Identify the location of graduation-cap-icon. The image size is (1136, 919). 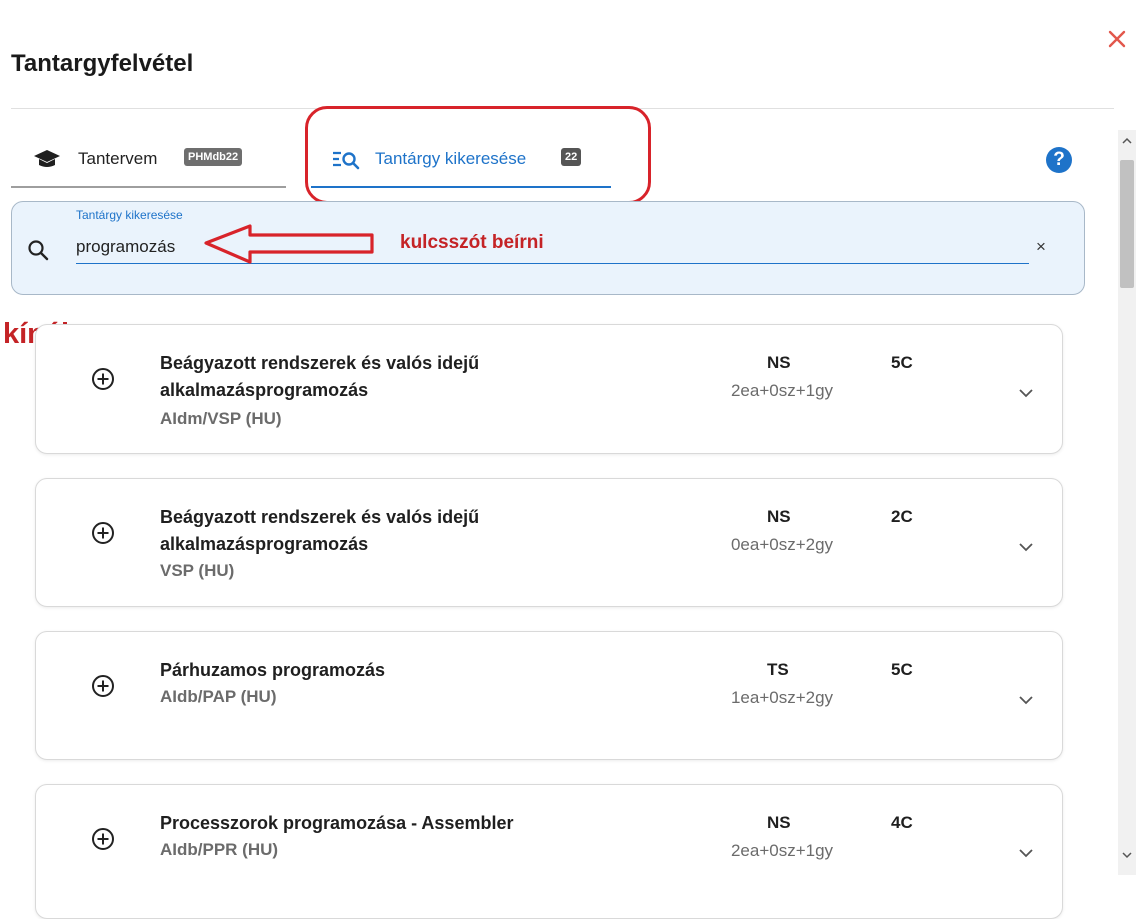
(47, 161).